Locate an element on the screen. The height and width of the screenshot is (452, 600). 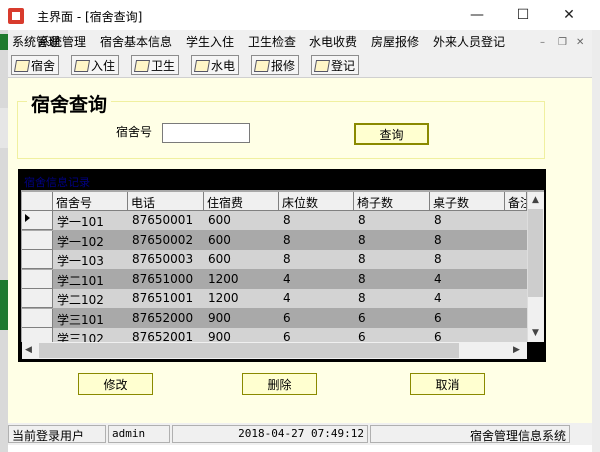
table-cell: 学二102 is located at coordinates (91, 298).